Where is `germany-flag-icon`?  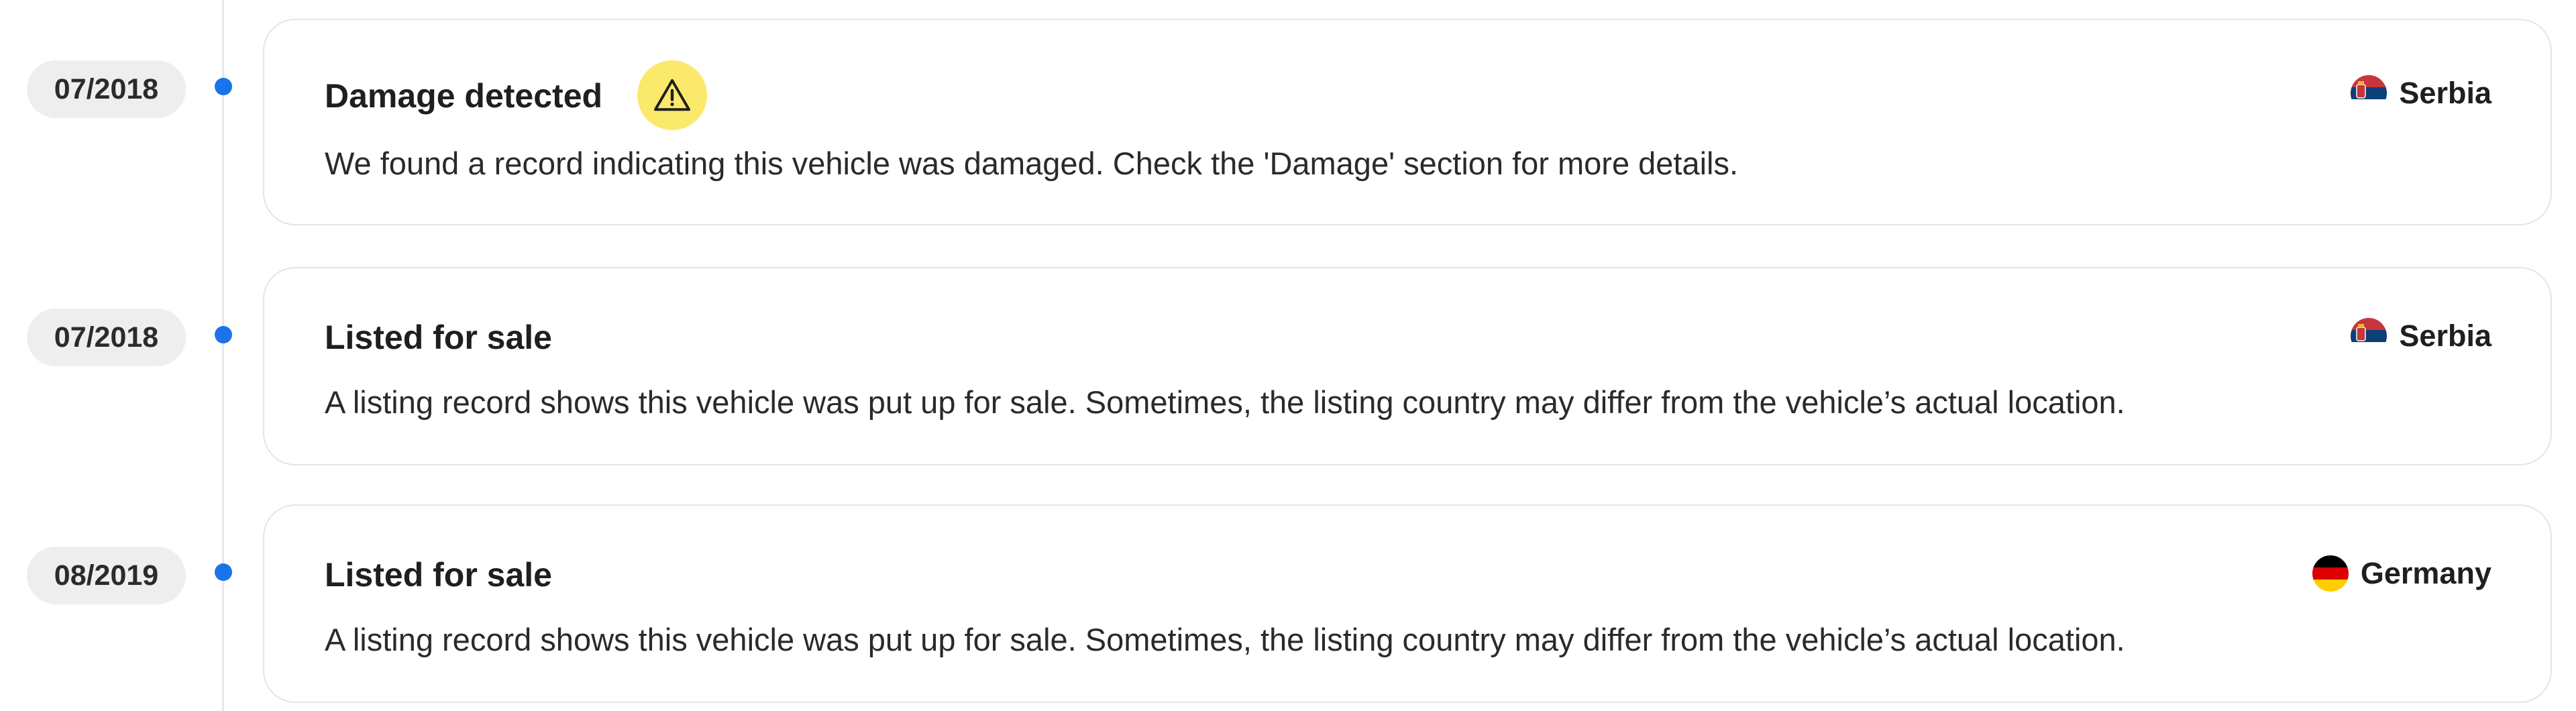 germany-flag-icon is located at coordinates (2330, 573).